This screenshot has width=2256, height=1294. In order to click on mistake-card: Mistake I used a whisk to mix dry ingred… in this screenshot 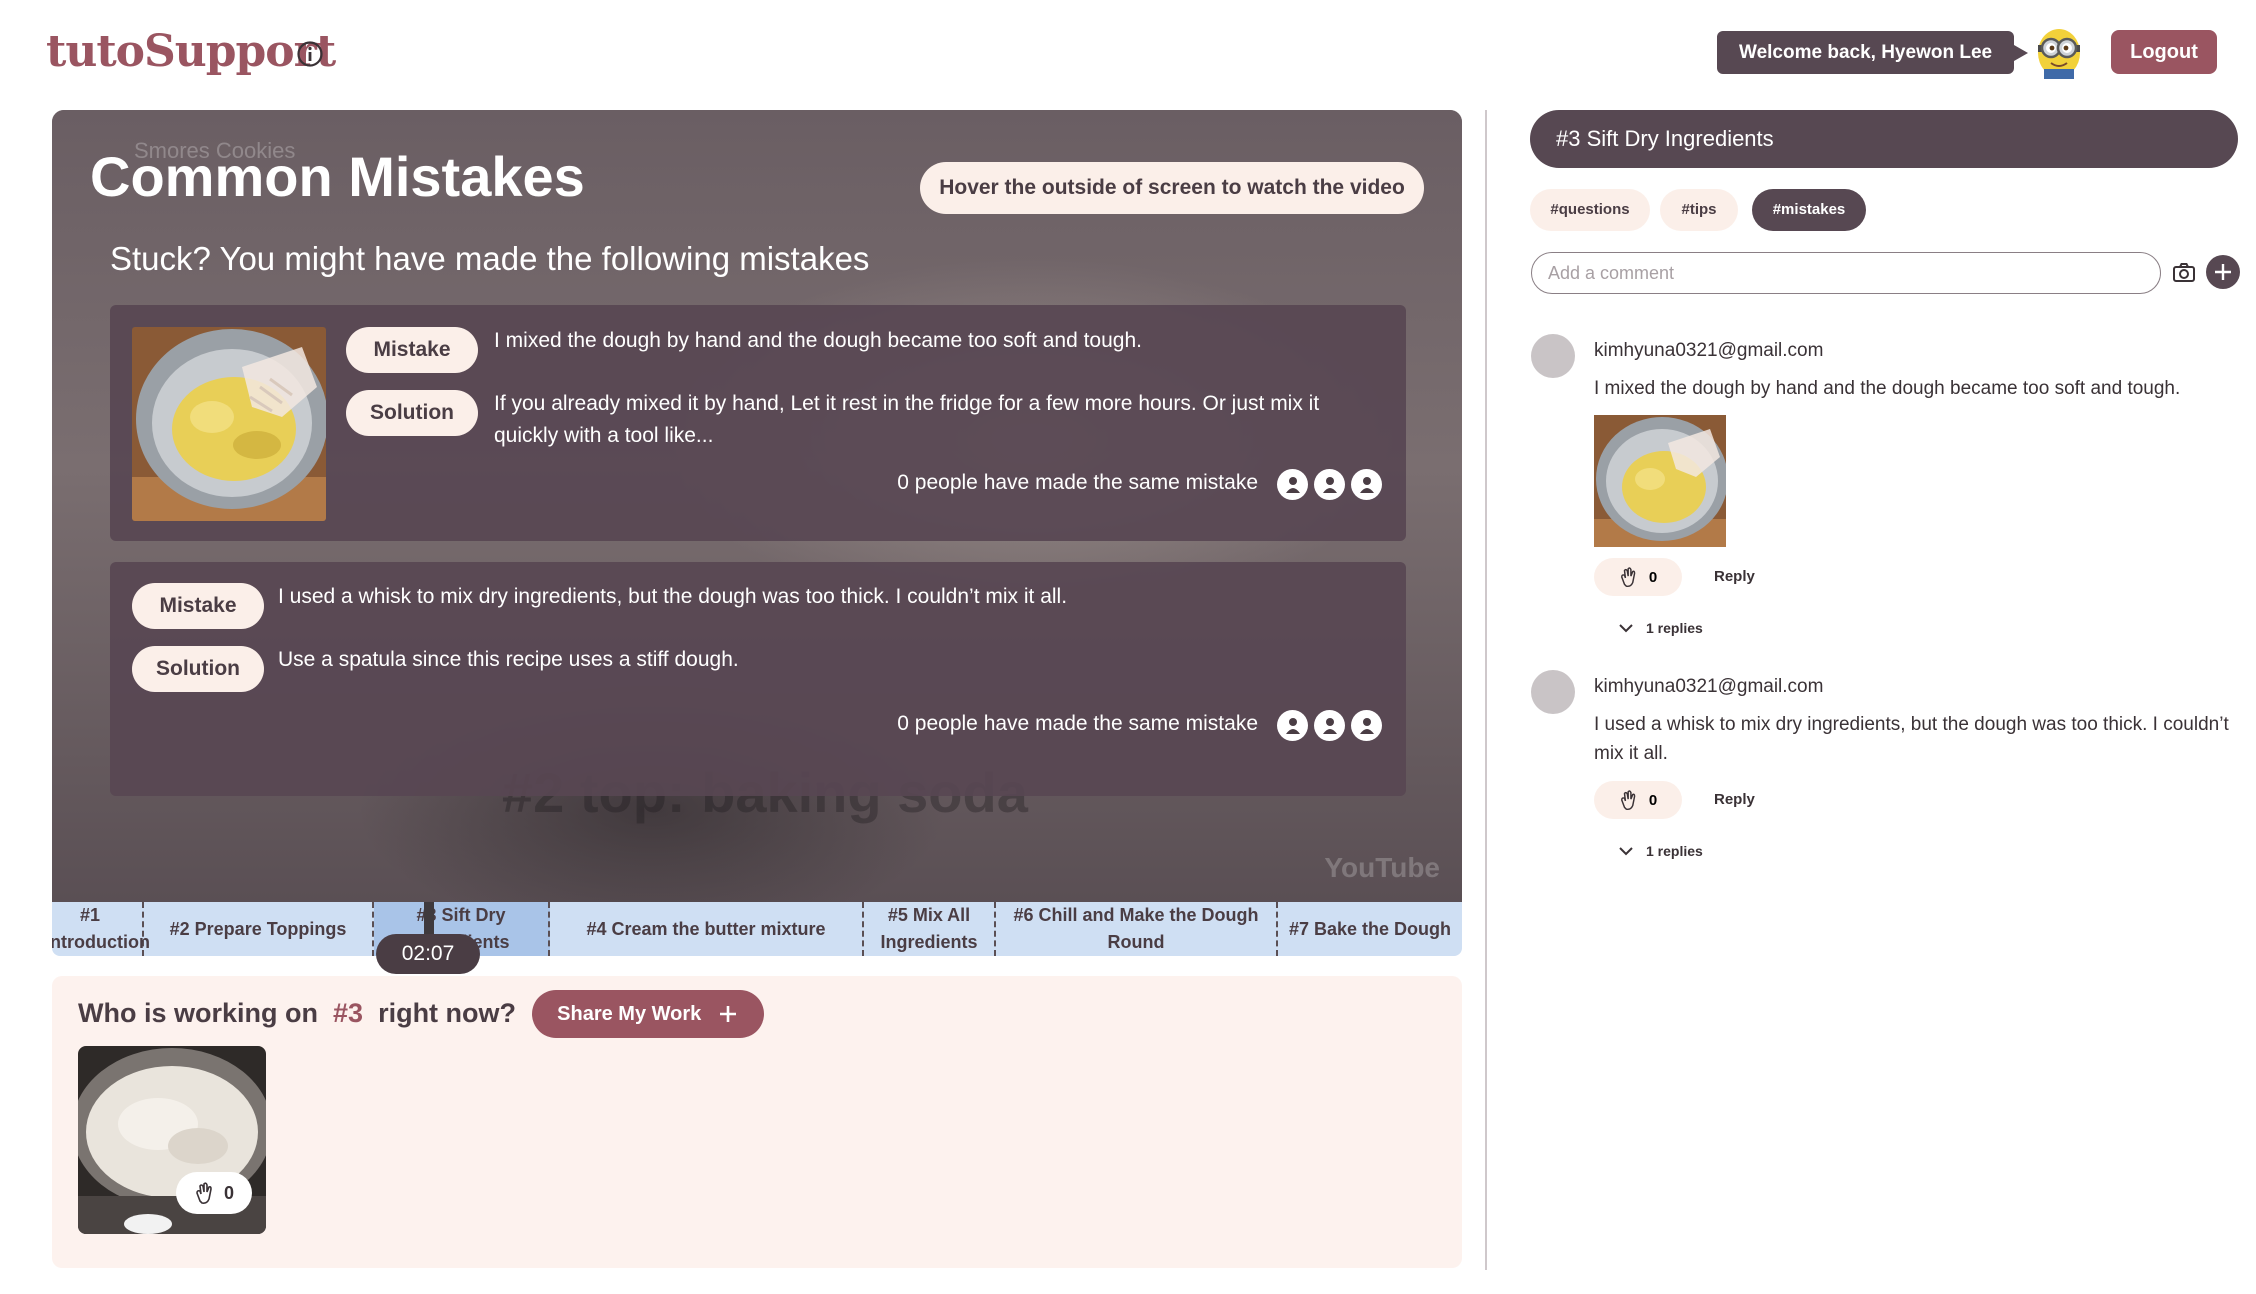, I will do `click(758, 679)`.